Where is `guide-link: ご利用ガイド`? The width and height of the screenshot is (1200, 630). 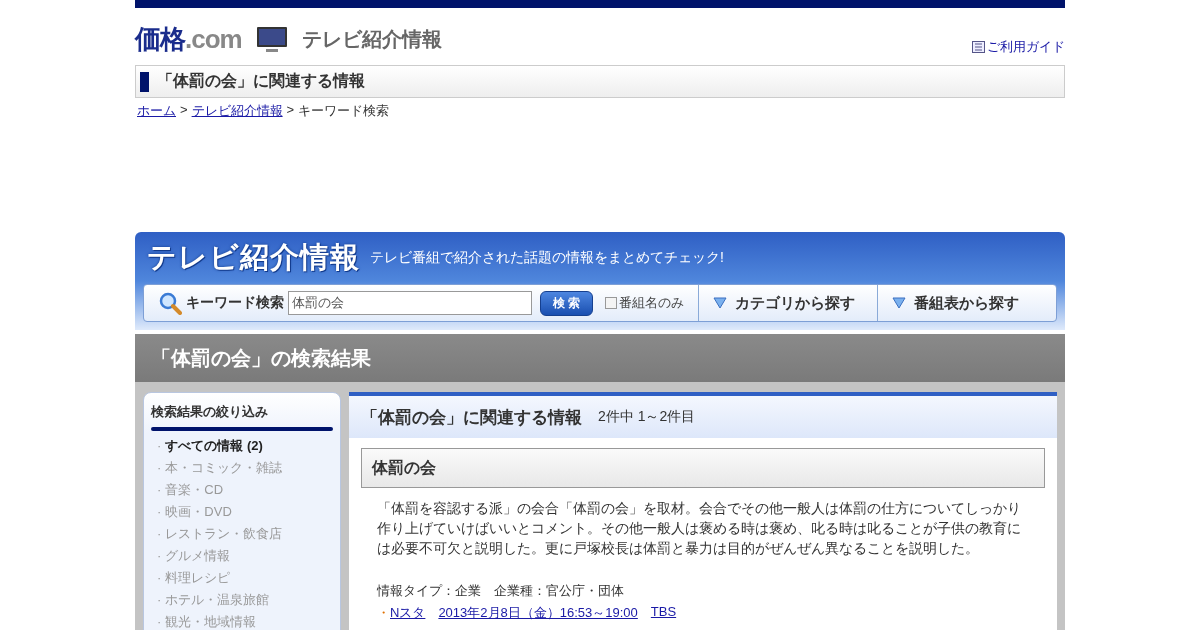
guide-link: ご利用ガイド is located at coordinates (1018, 47).